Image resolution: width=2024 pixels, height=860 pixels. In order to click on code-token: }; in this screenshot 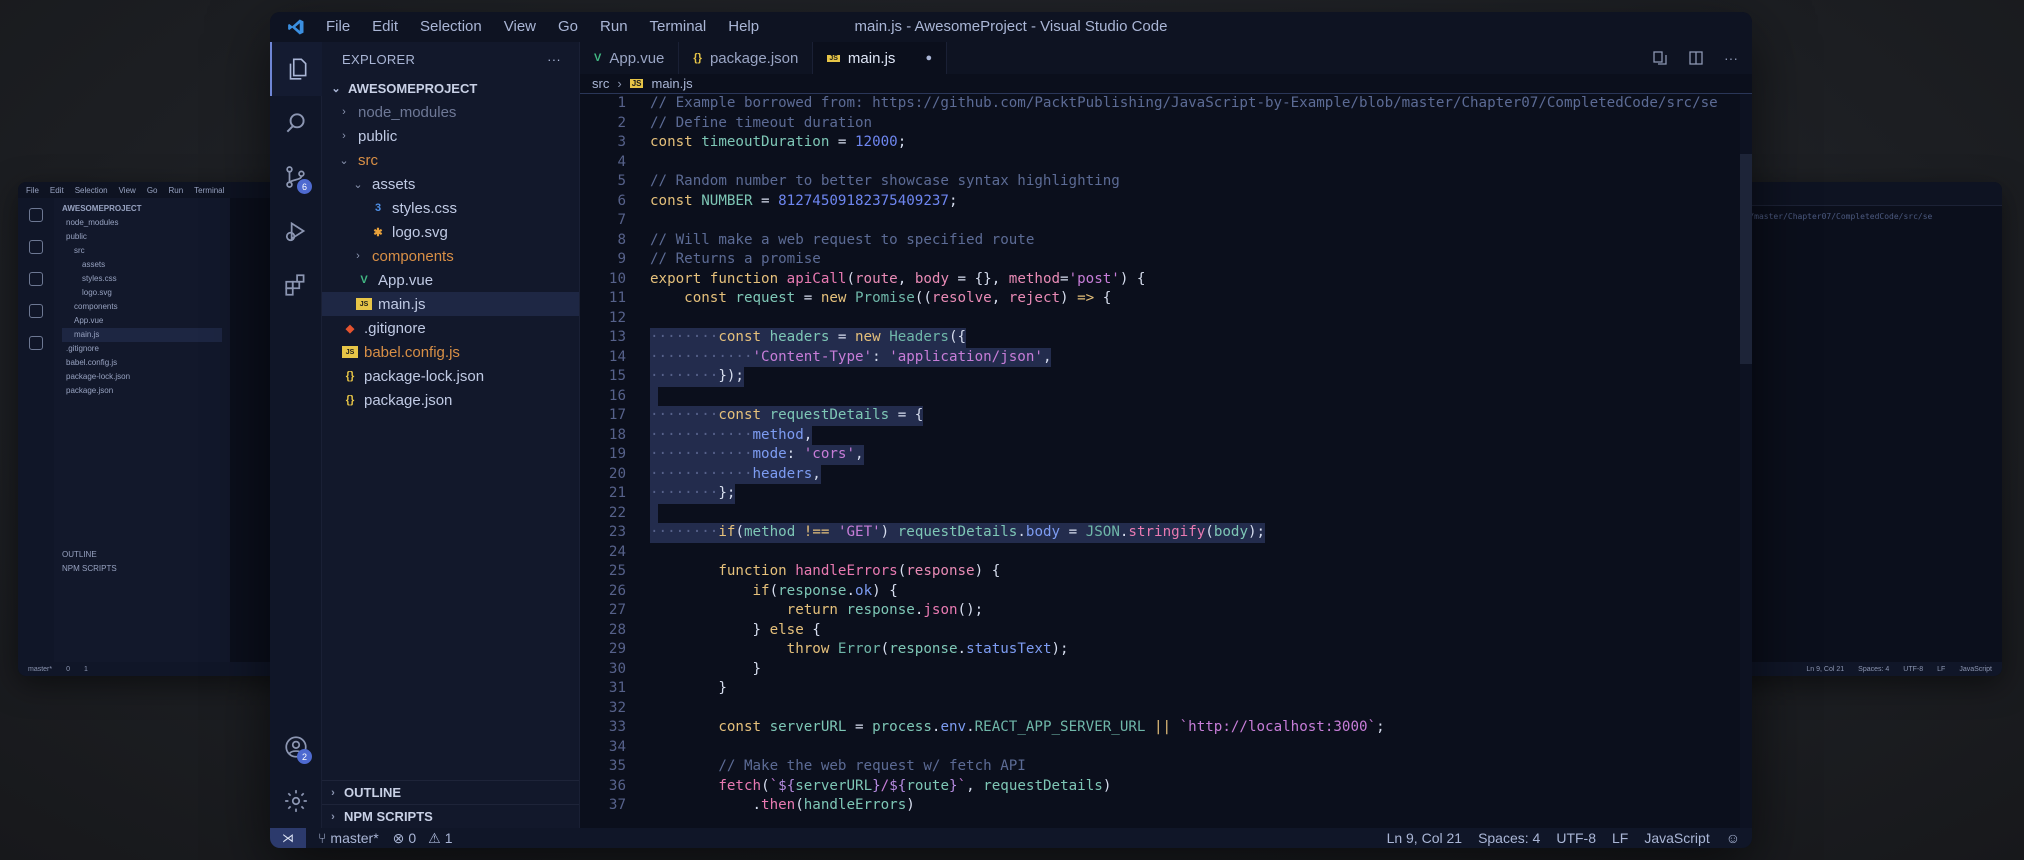, I will do `click(727, 493)`.